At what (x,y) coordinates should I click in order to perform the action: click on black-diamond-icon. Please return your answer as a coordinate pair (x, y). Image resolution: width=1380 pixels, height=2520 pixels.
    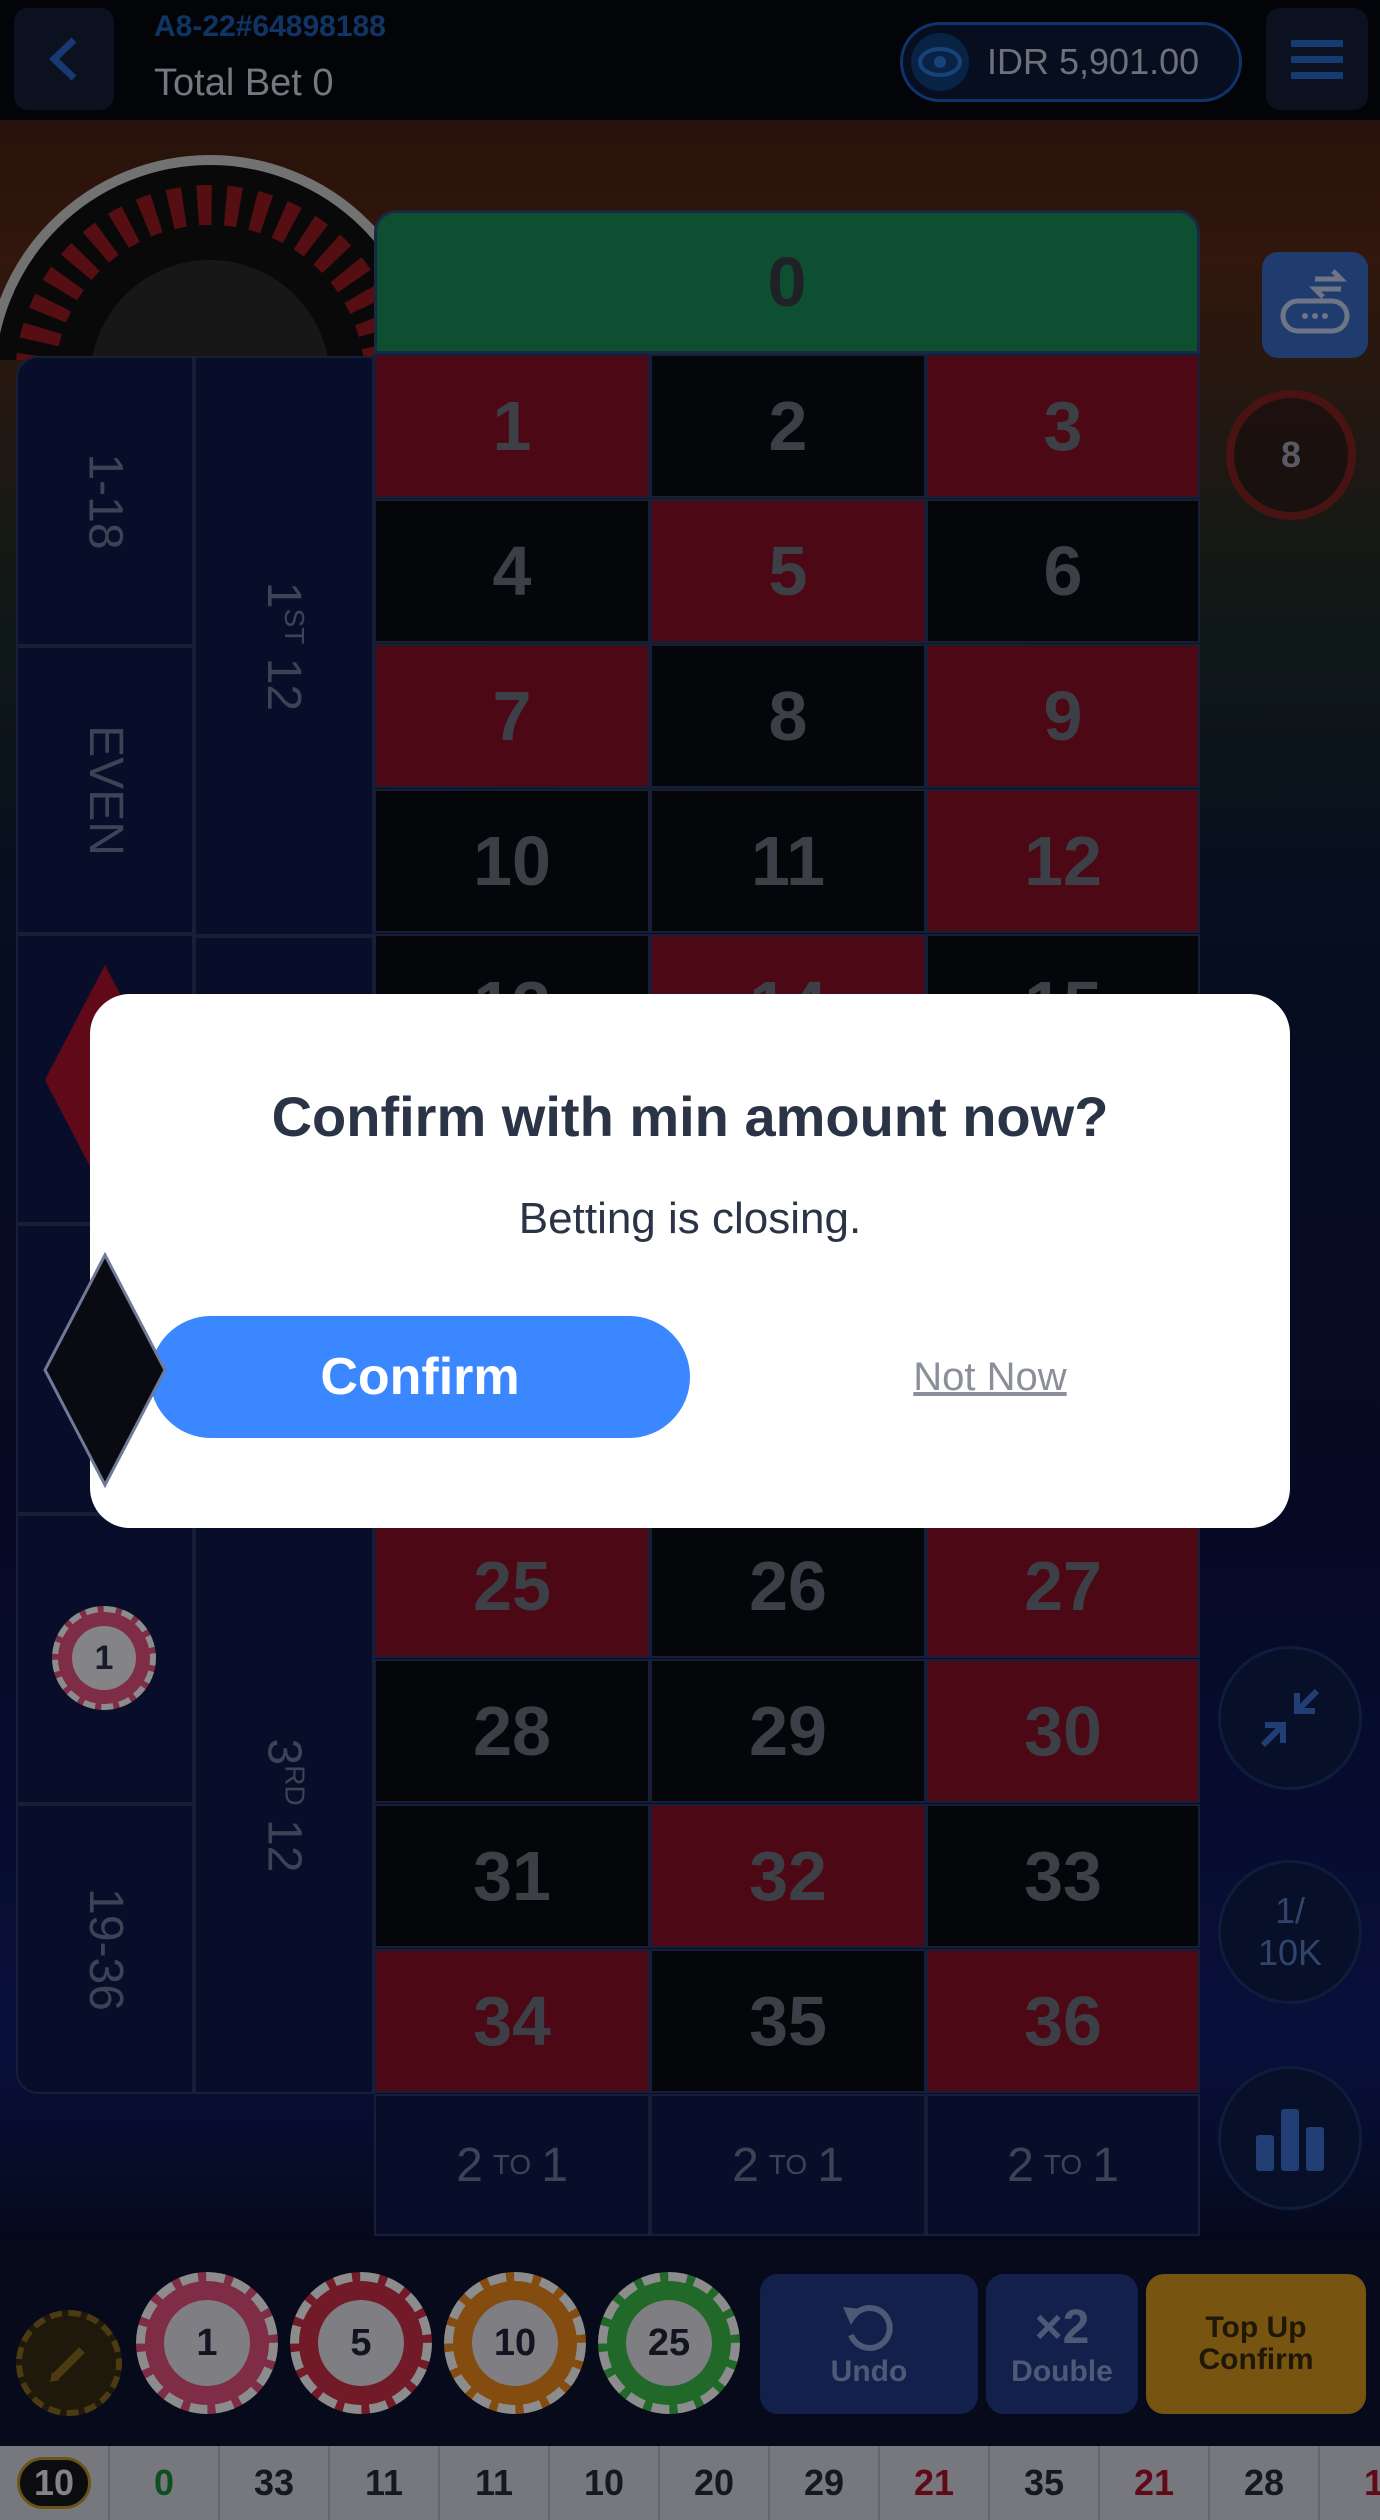
    Looking at the image, I should click on (105, 1370).